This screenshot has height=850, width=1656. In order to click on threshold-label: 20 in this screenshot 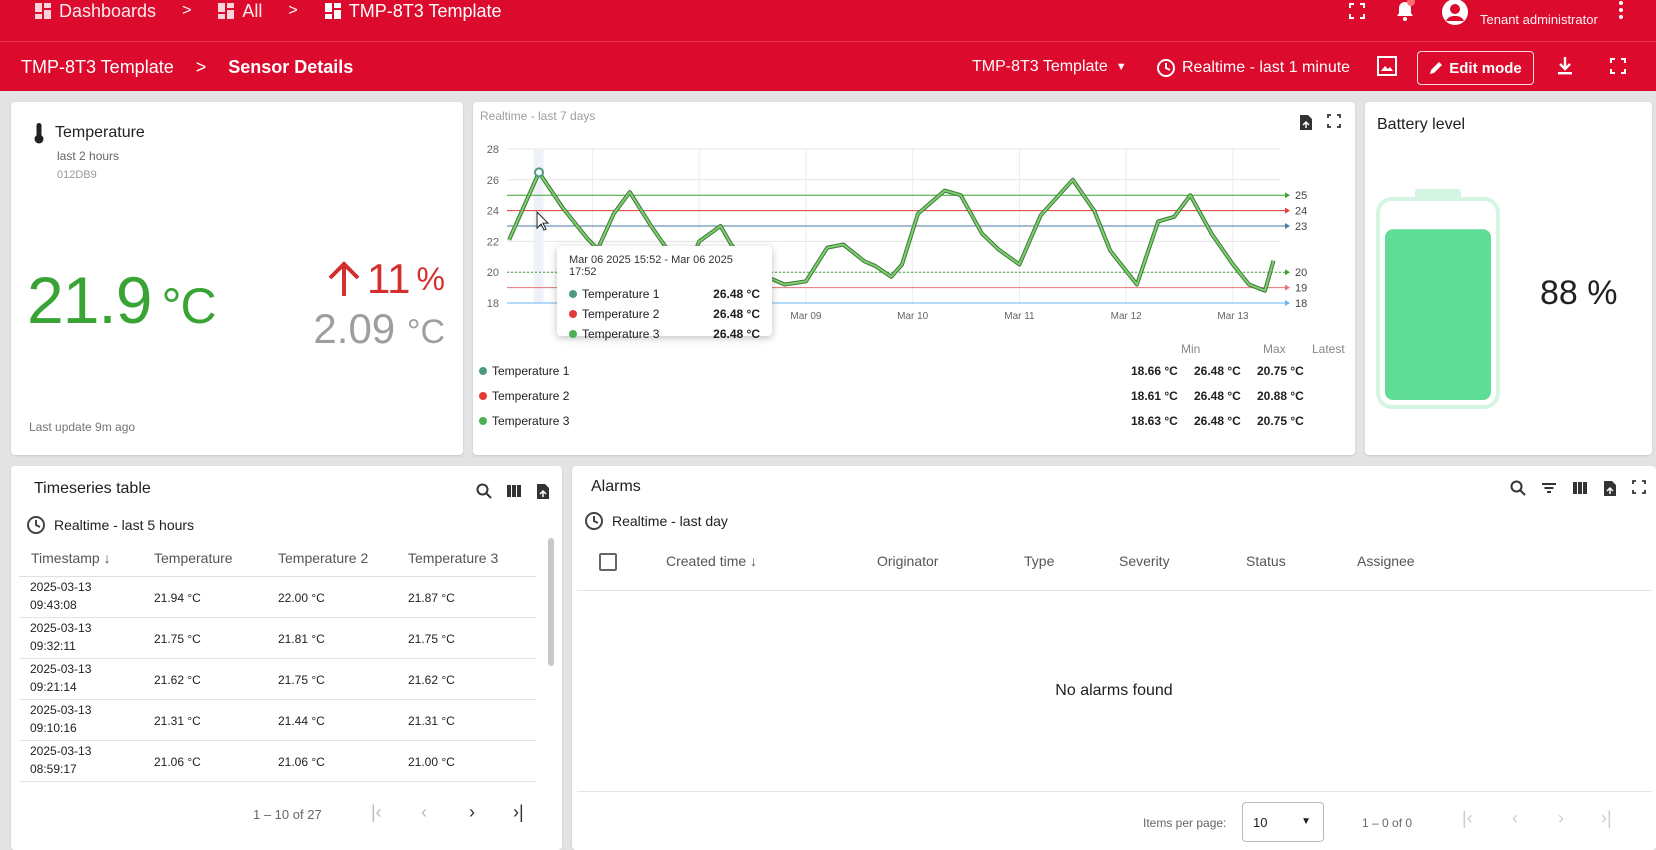, I will do `click(1301, 273)`.